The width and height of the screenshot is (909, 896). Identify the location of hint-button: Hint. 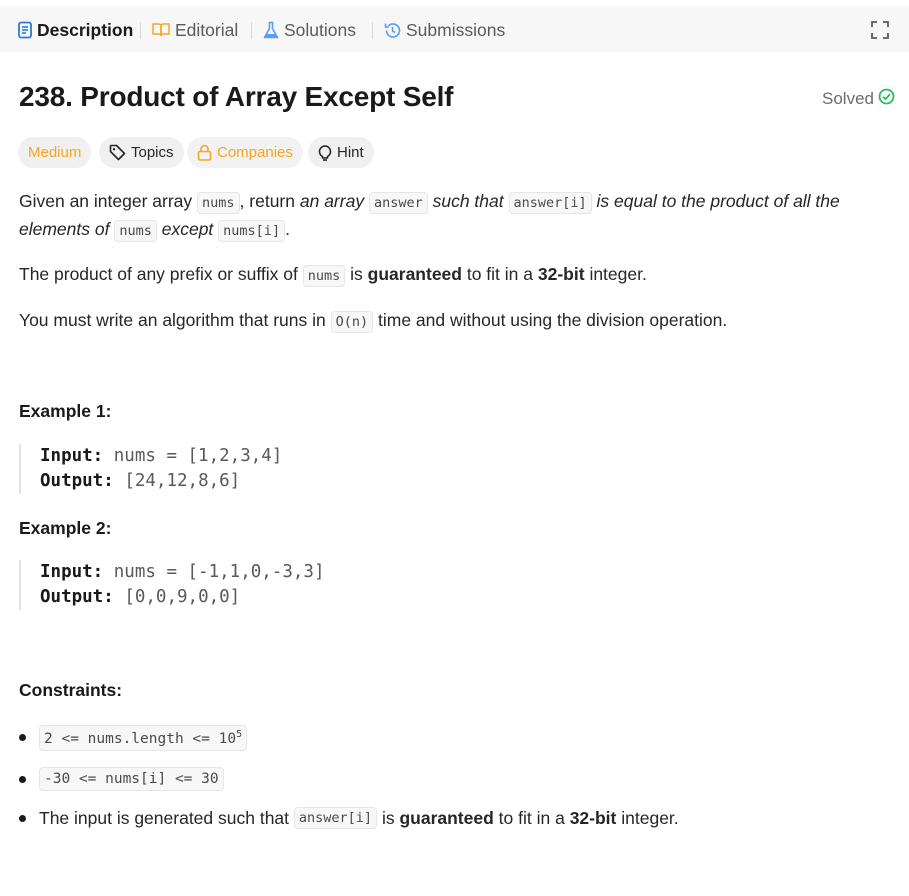
(341, 152).